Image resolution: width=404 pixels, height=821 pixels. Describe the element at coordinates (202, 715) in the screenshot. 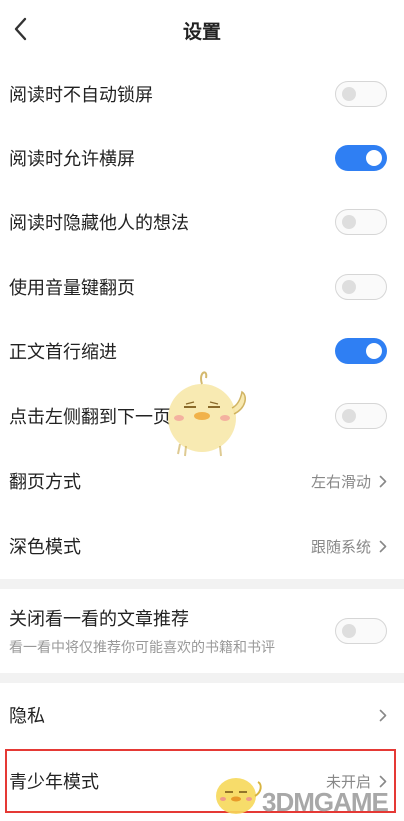

I see `setting-privacy: 隐私` at that location.